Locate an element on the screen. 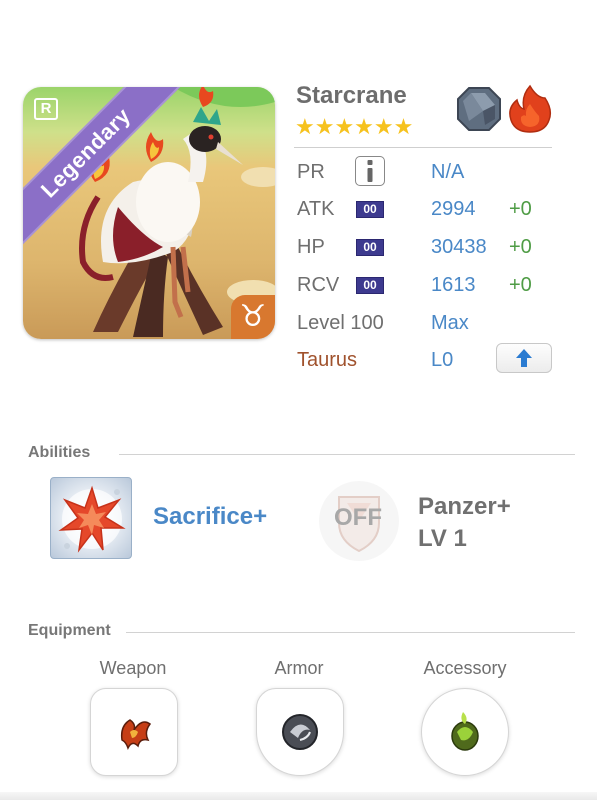 This screenshot has width=597, height=800. rcv-value: 1613 is located at coordinates (453, 285).